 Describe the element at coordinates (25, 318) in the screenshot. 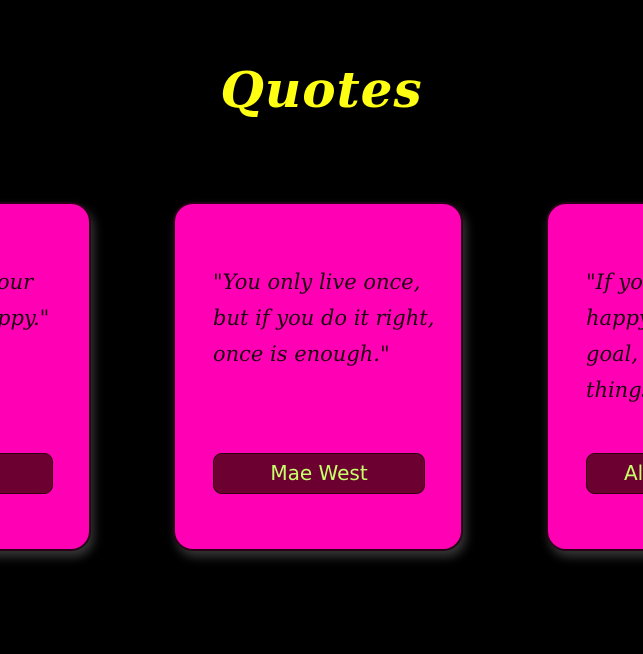

I see `quote-line: ppy."` at that location.